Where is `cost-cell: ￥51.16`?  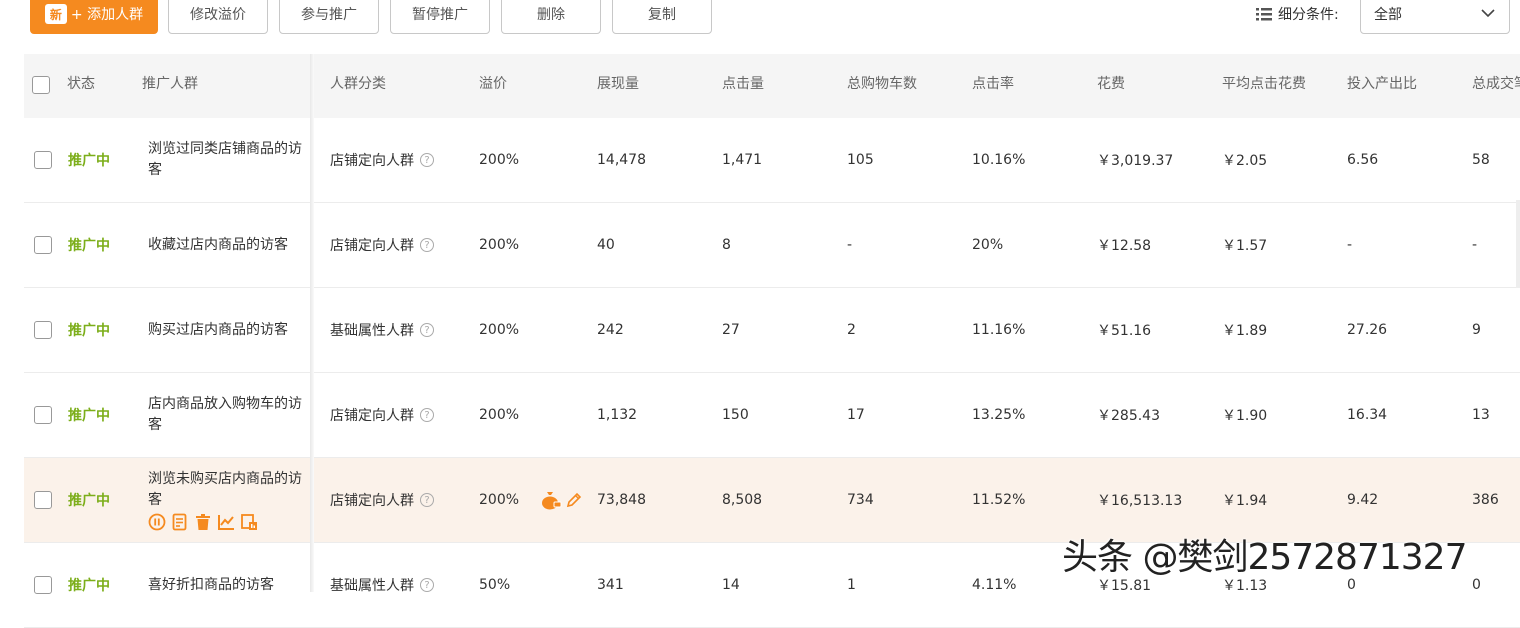 cost-cell: ￥51.16 is located at coordinates (1124, 331).